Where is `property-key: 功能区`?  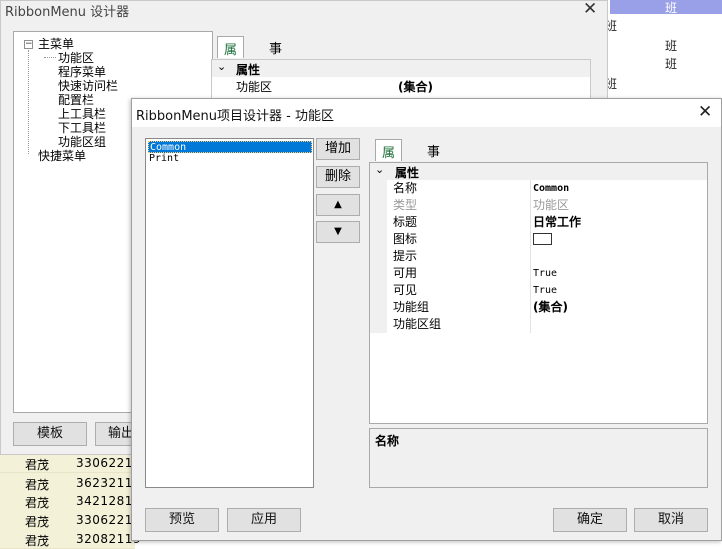 property-key: 功能区 is located at coordinates (254, 87).